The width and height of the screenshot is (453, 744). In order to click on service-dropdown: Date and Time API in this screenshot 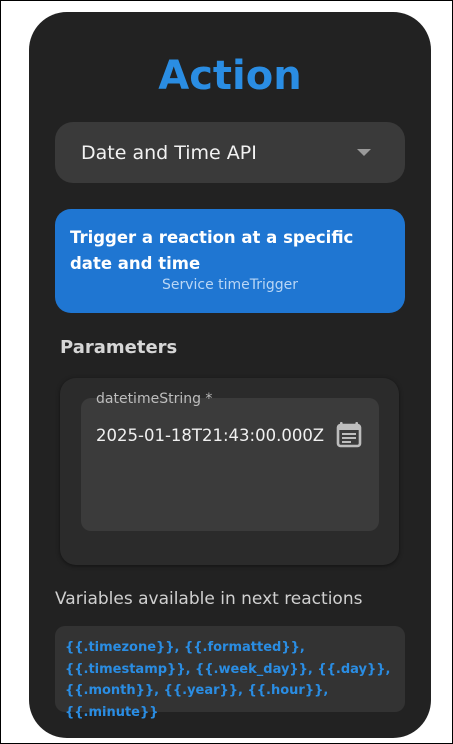, I will do `click(230, 152)`.